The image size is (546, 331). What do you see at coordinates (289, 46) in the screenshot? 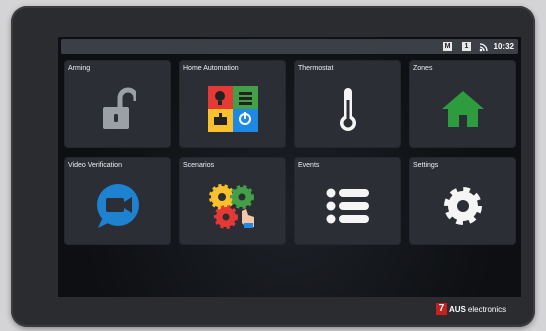
I see `status-bar: M 1 10:32` at bounding box center [289, 46].